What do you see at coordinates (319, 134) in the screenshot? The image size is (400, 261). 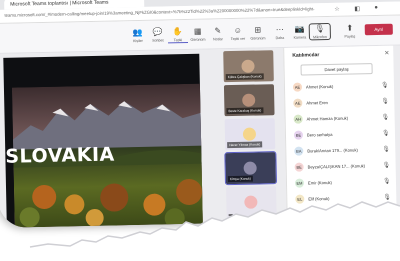 I see `participant-name: Bero serhatya` at bounding box center [319, 134].